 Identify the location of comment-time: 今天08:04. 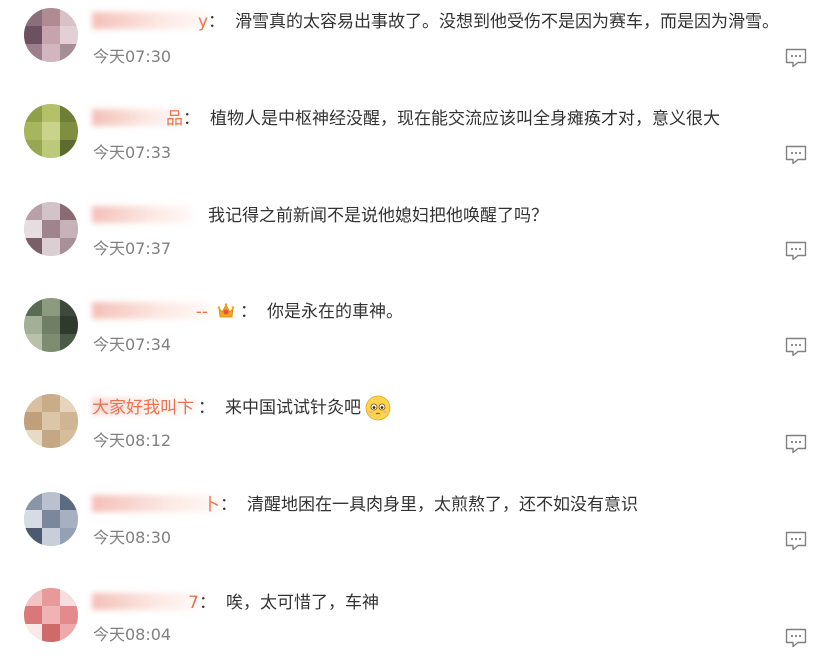
(132, 634).